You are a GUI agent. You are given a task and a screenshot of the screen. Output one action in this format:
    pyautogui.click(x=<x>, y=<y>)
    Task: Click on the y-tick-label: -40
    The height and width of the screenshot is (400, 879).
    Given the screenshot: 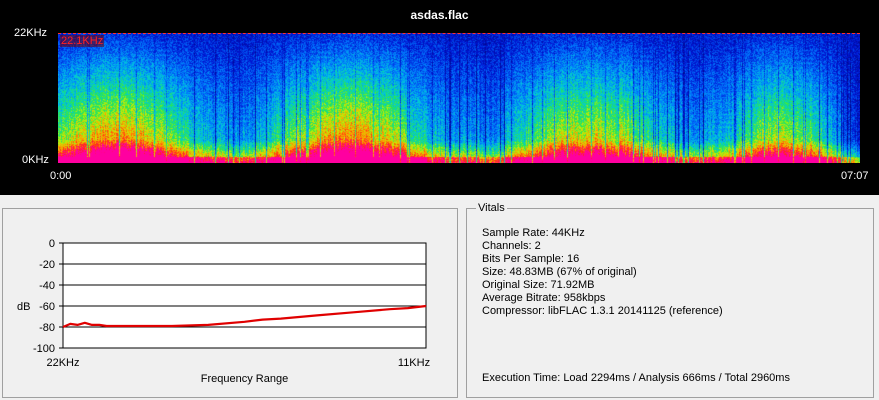 What is the action you would take?
    pyautogui.click(x=47, y=286)
    